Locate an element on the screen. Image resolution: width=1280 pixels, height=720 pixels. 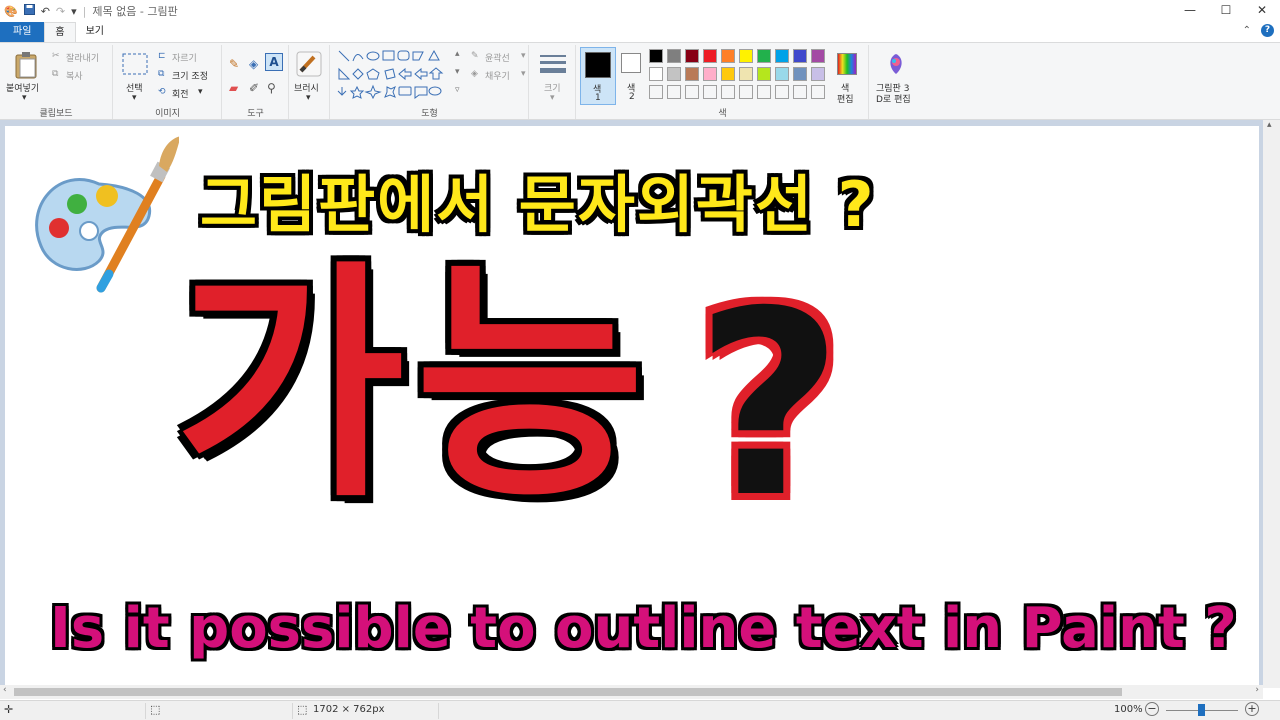
horizontal-scrollbar: ‹ › is located at coordinates (631, 692).